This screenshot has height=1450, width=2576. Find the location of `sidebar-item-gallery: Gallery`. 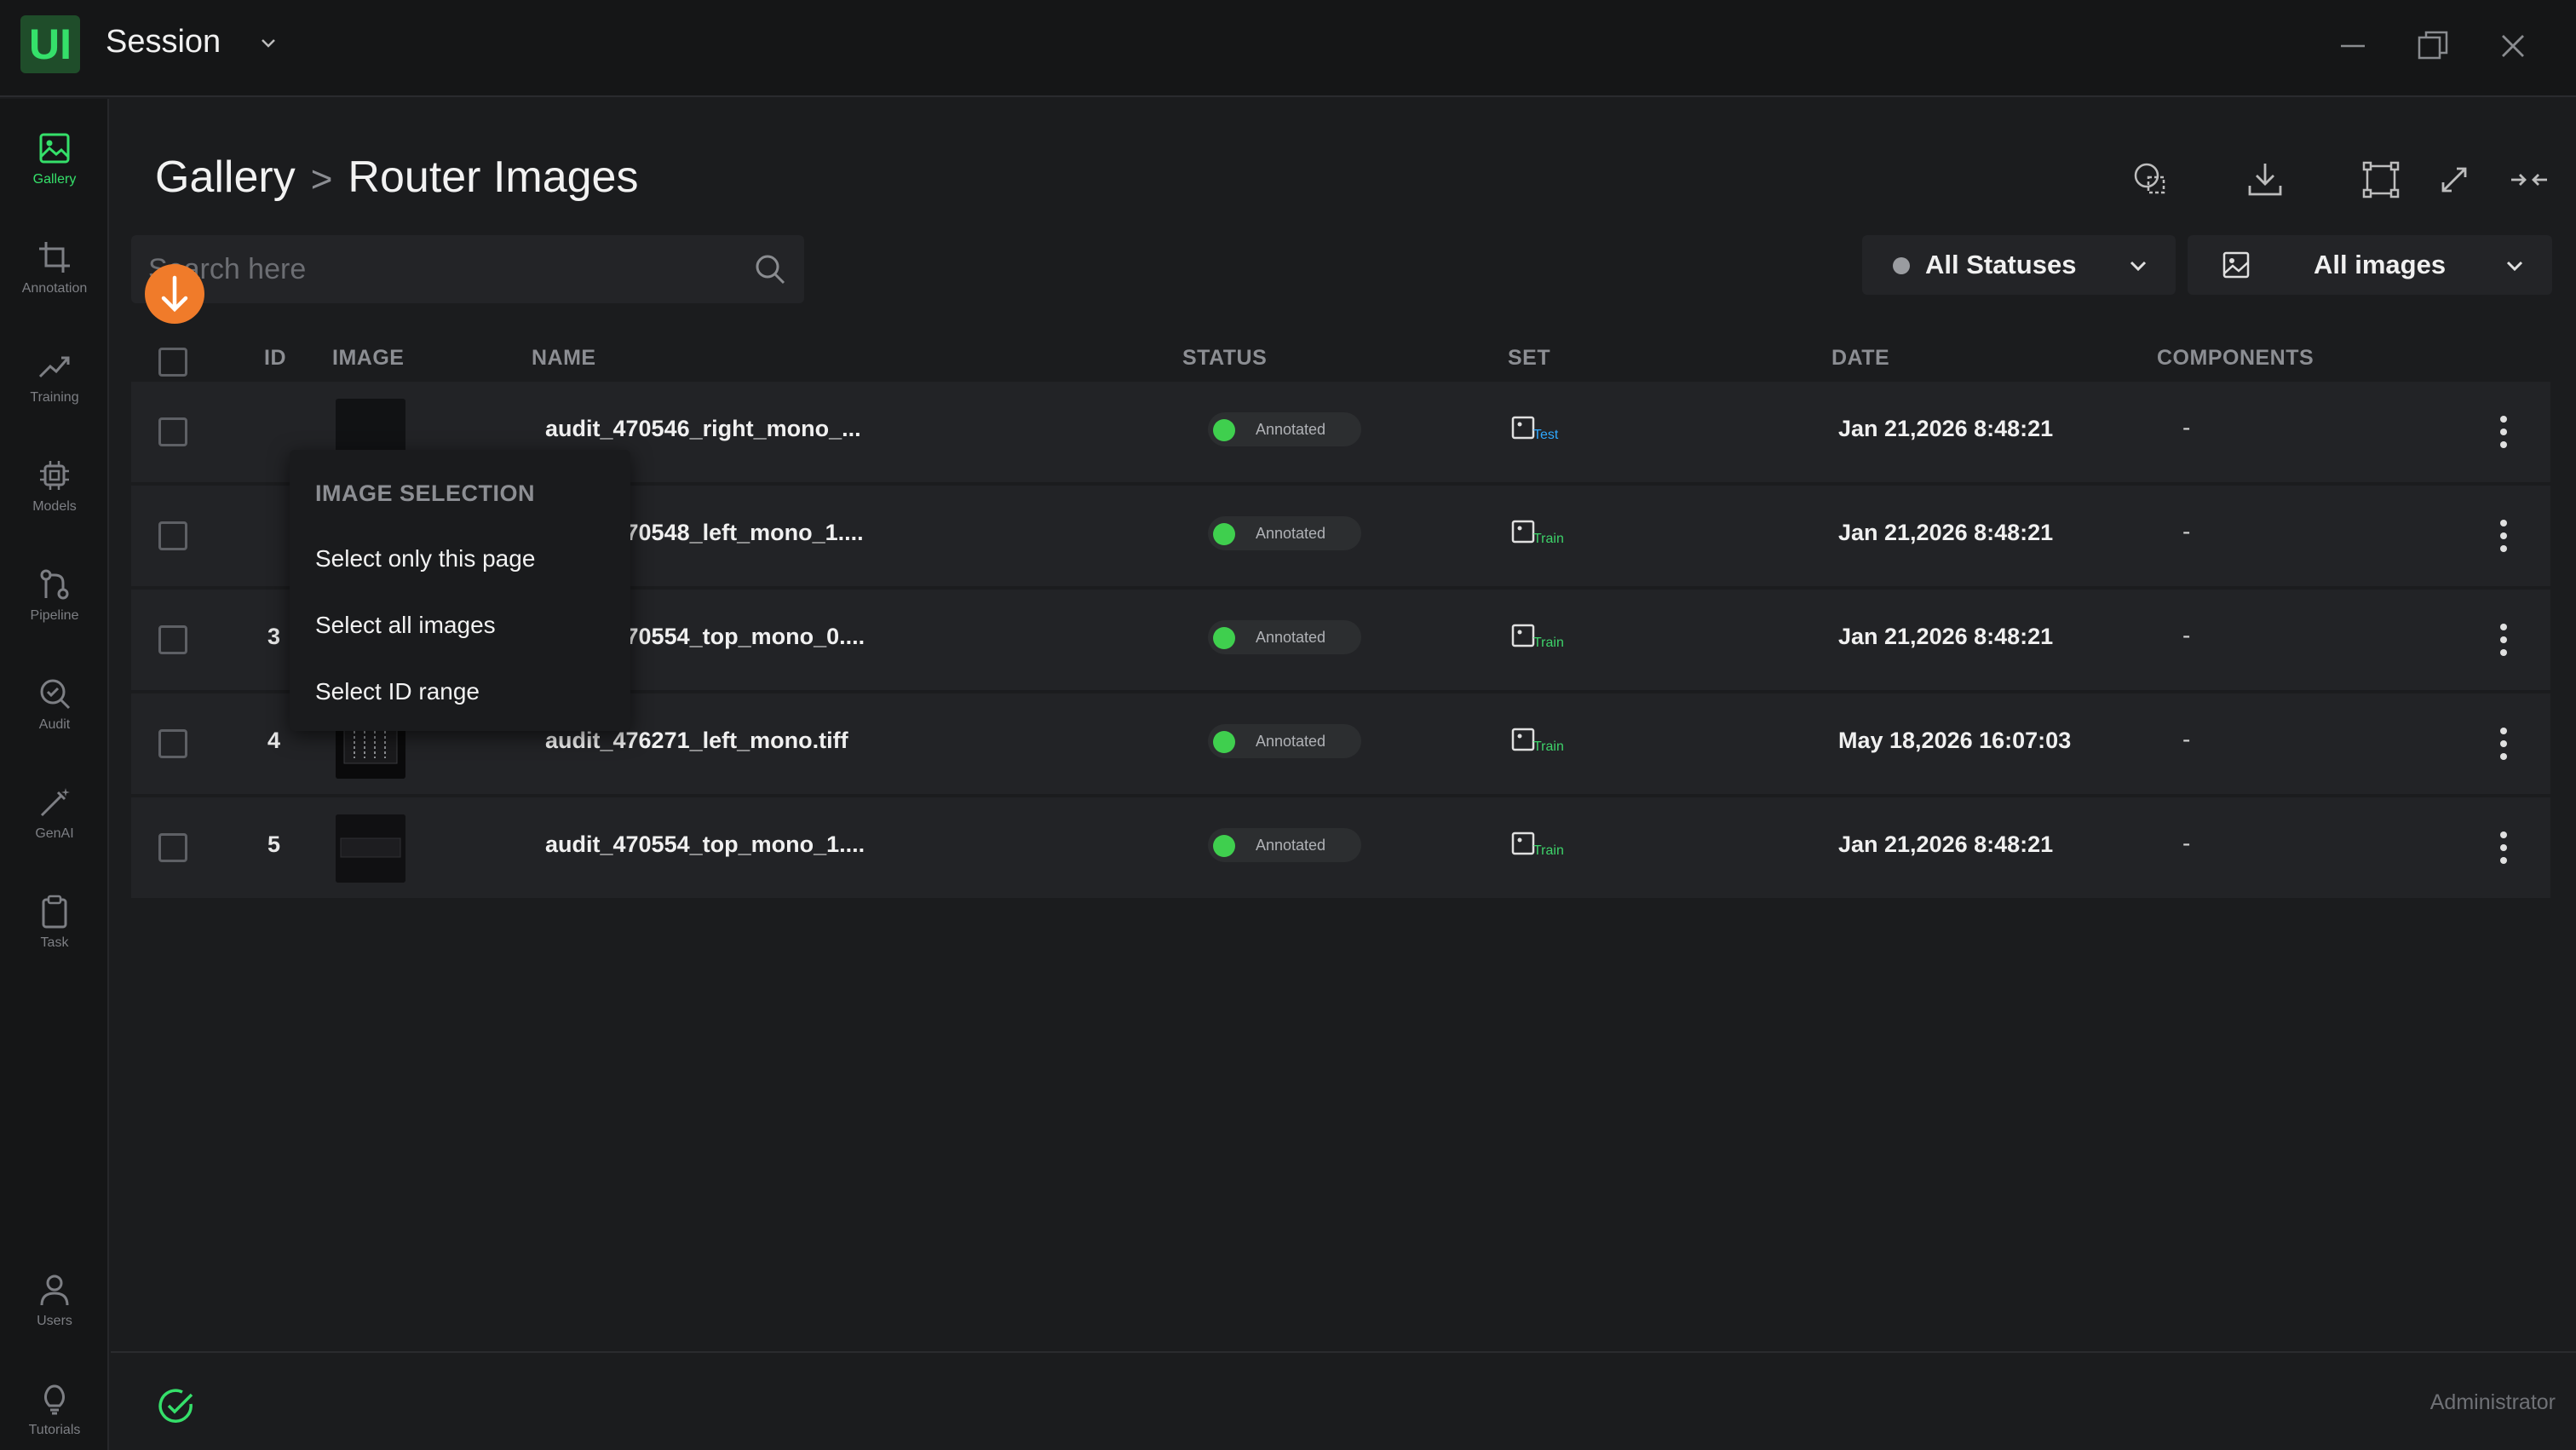

sidebar-item-gallery: Gallery is located at coordinates (55, 169).